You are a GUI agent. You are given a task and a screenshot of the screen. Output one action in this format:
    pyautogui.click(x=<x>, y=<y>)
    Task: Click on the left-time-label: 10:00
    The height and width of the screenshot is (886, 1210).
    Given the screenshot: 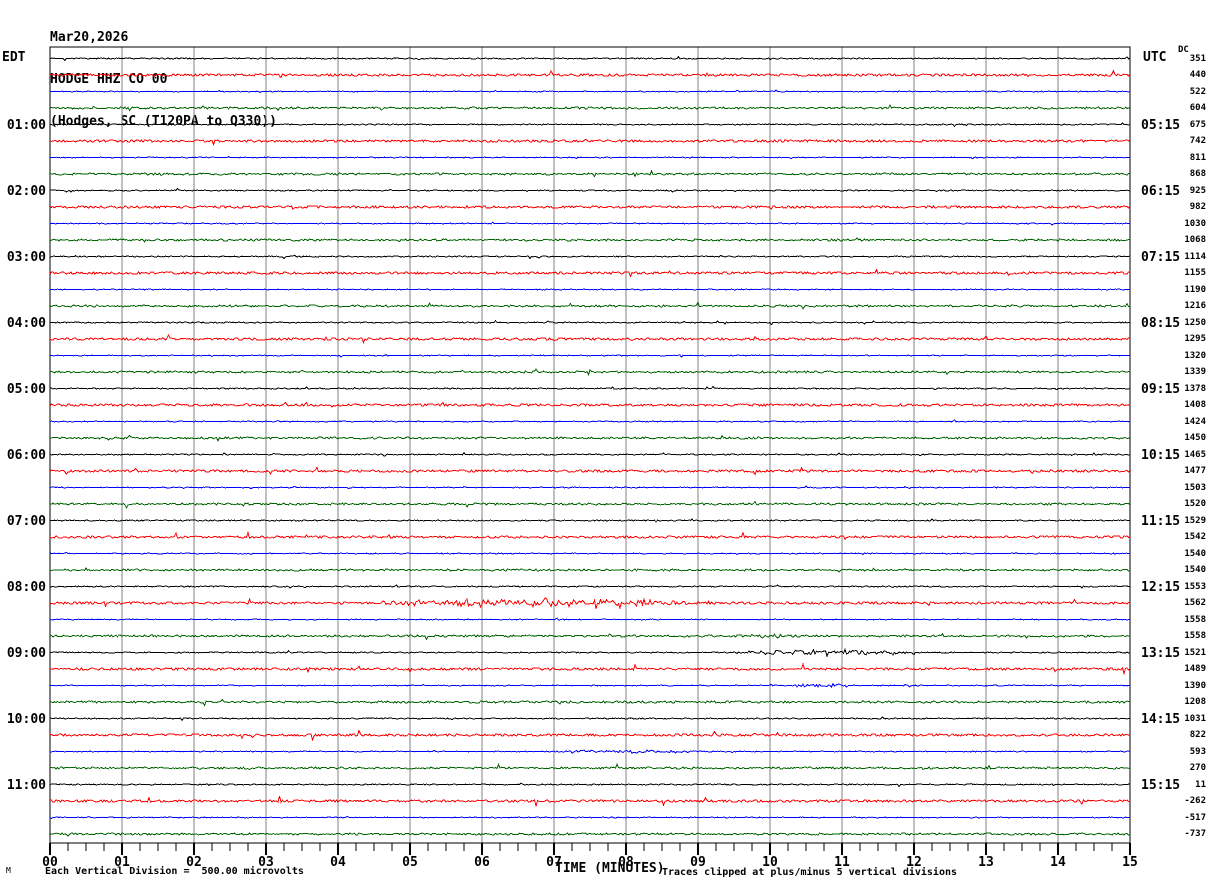 What is the action you would take?
    pyautogui.click(x=26, y=719)
    